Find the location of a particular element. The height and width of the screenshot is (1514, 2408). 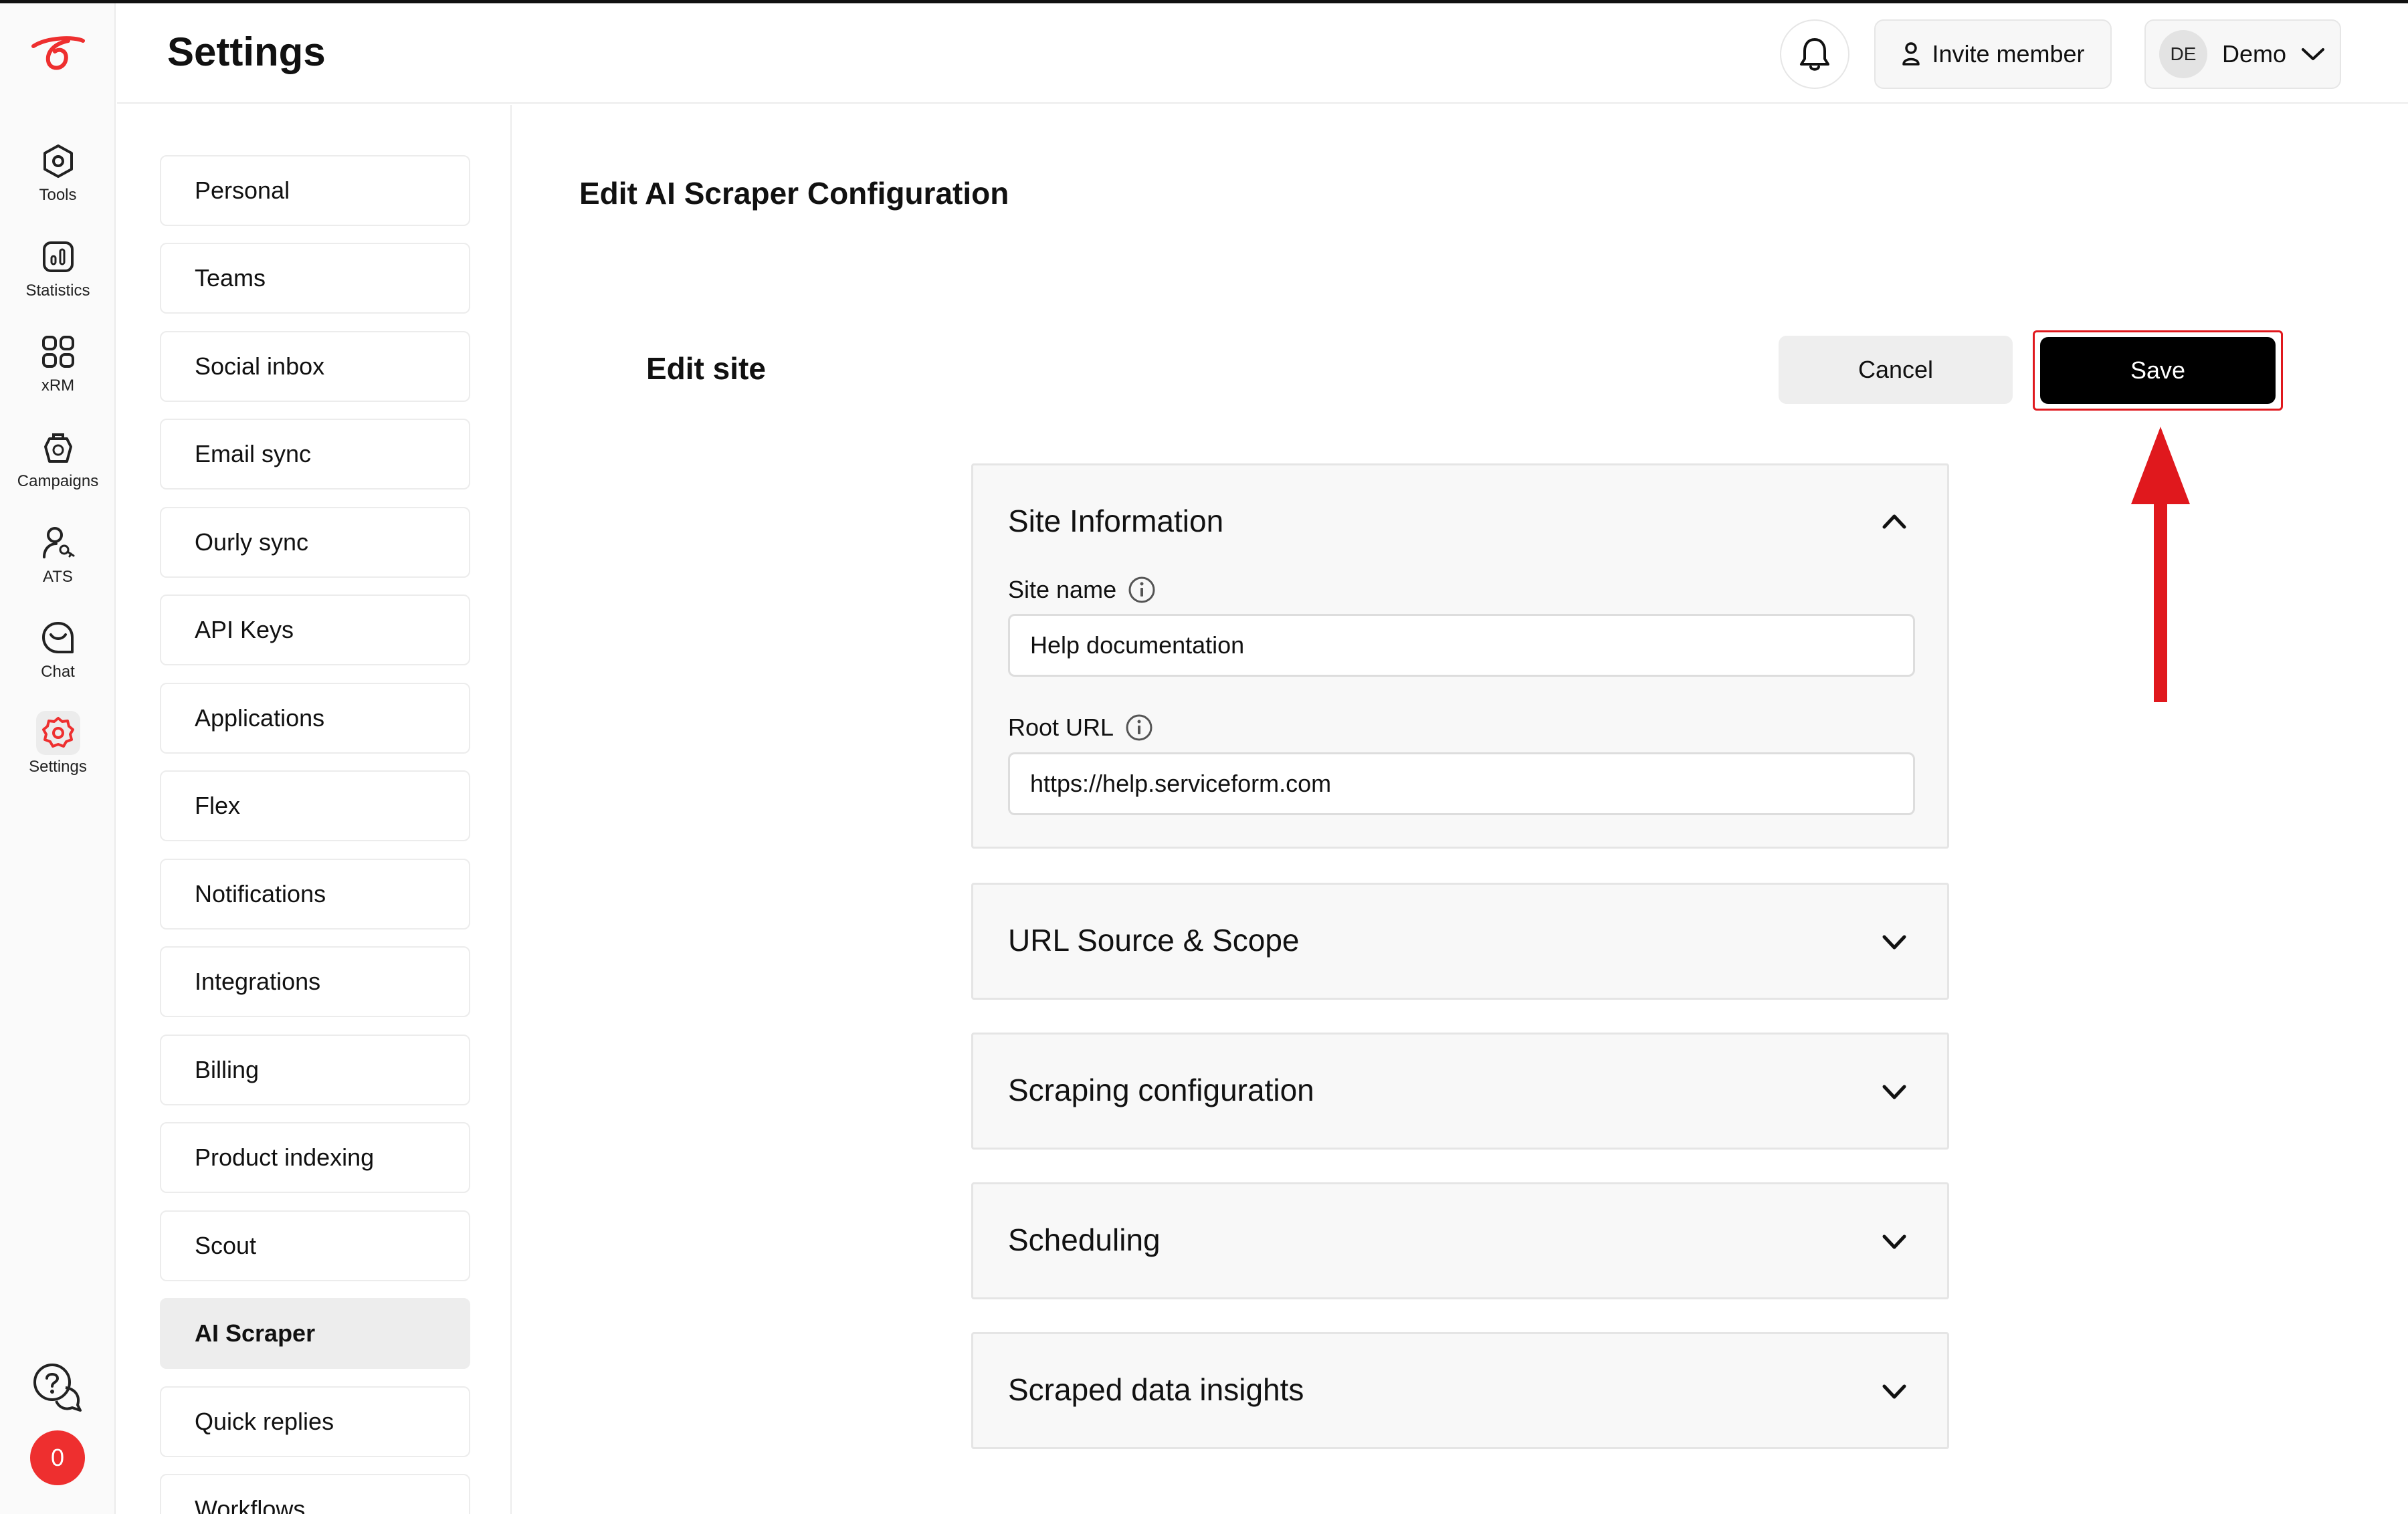

panel-scheduling: Scheduling is located at coordinates (1460, 1240).